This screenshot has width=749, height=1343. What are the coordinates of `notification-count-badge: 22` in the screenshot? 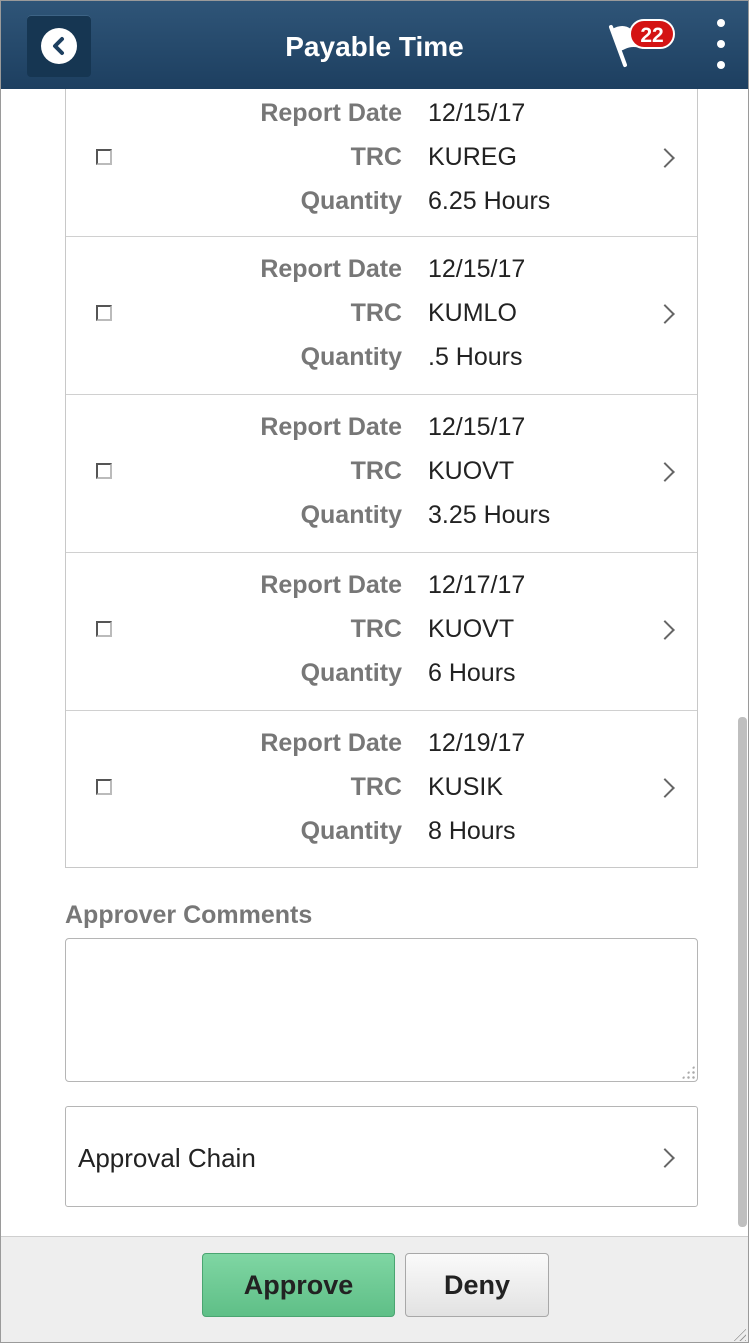 It's located at (652, 34).